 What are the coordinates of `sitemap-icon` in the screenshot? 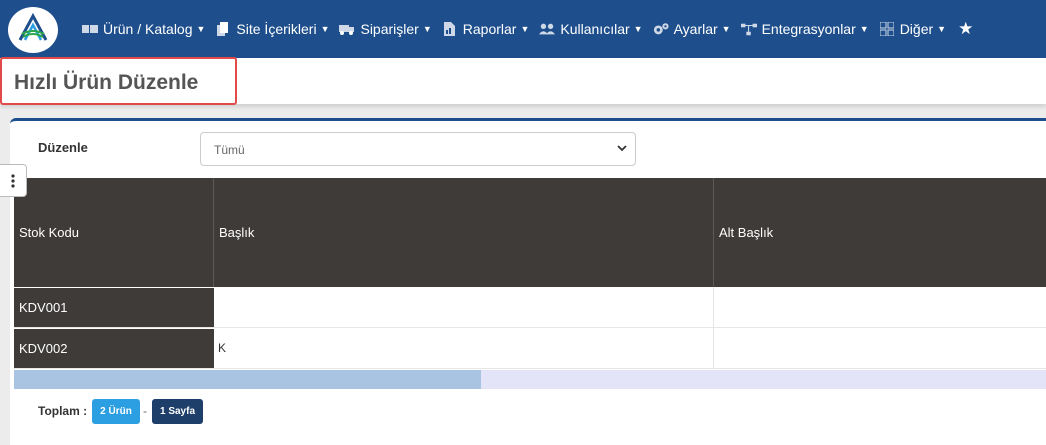 It's located at (748, 29).